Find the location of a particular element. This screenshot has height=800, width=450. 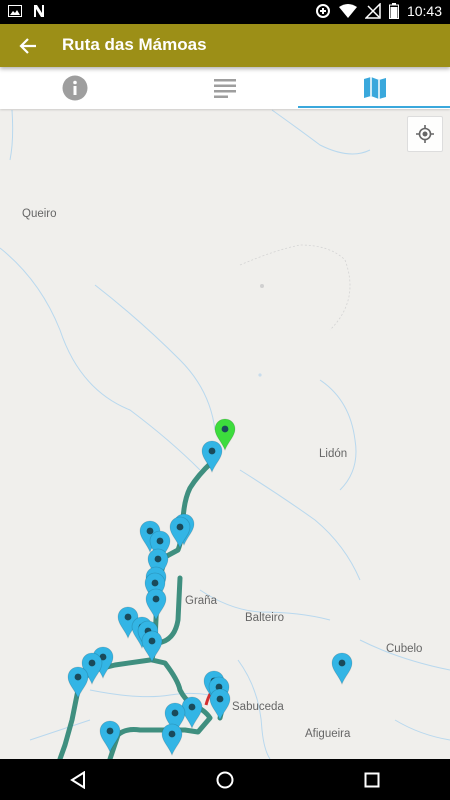

no-signal-icon is located at coordinates (372, 11).